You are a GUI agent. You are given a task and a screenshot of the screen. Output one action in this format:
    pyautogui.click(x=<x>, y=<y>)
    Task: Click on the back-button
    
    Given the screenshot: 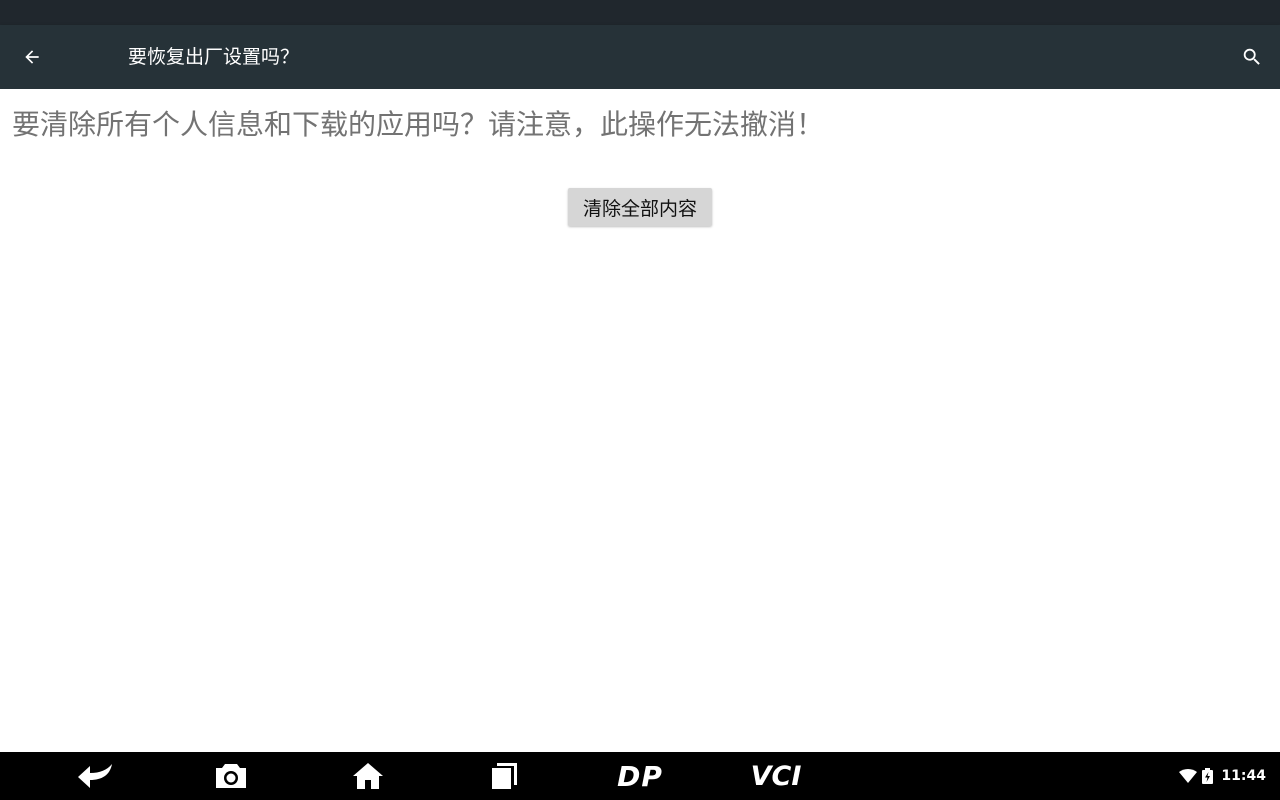 What is the action you would take?
    pyautogui.click(x=32, y=57)
    